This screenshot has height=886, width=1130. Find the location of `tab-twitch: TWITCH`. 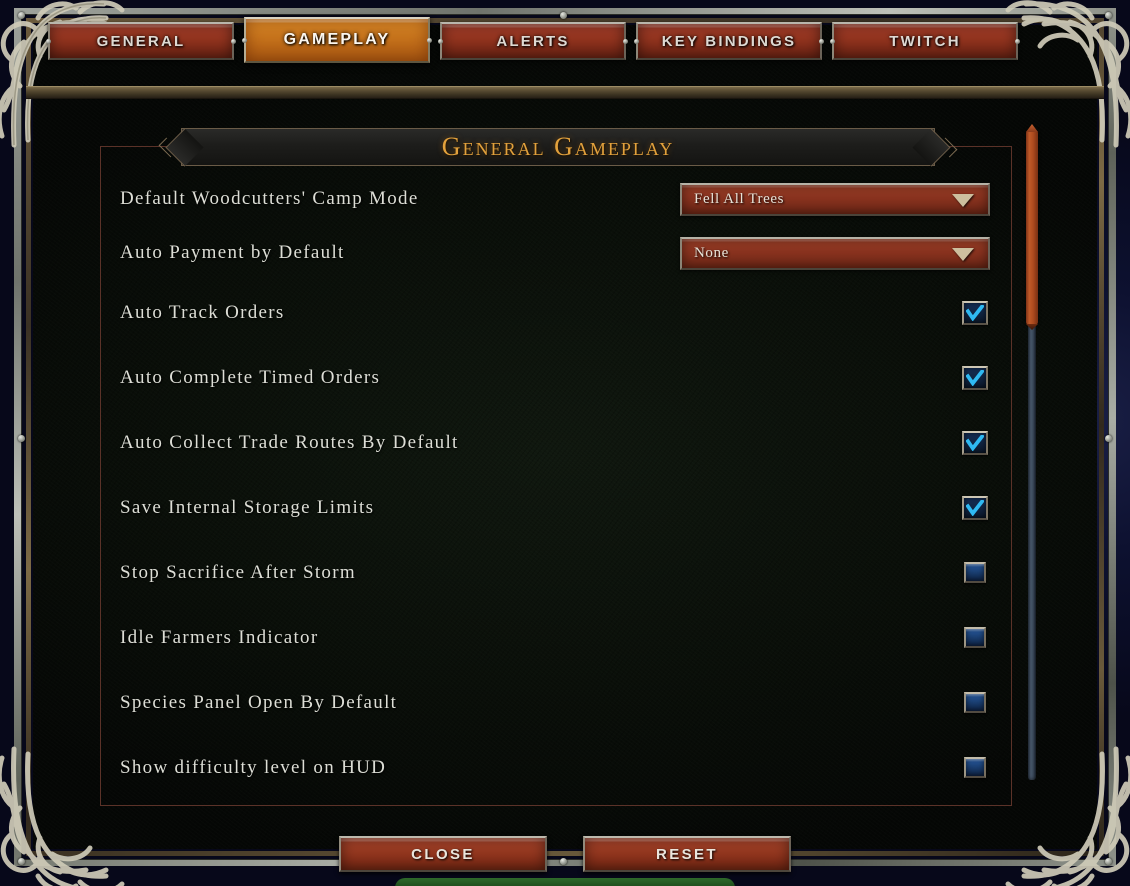

tab-twitch: TWITCH is located at coordinates (925, 41).